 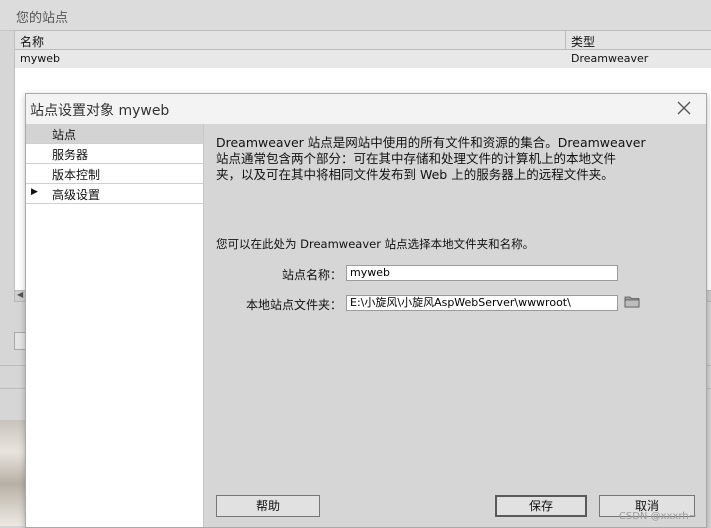 I want to click on save-button: 保存, so click(x=541, y=506).